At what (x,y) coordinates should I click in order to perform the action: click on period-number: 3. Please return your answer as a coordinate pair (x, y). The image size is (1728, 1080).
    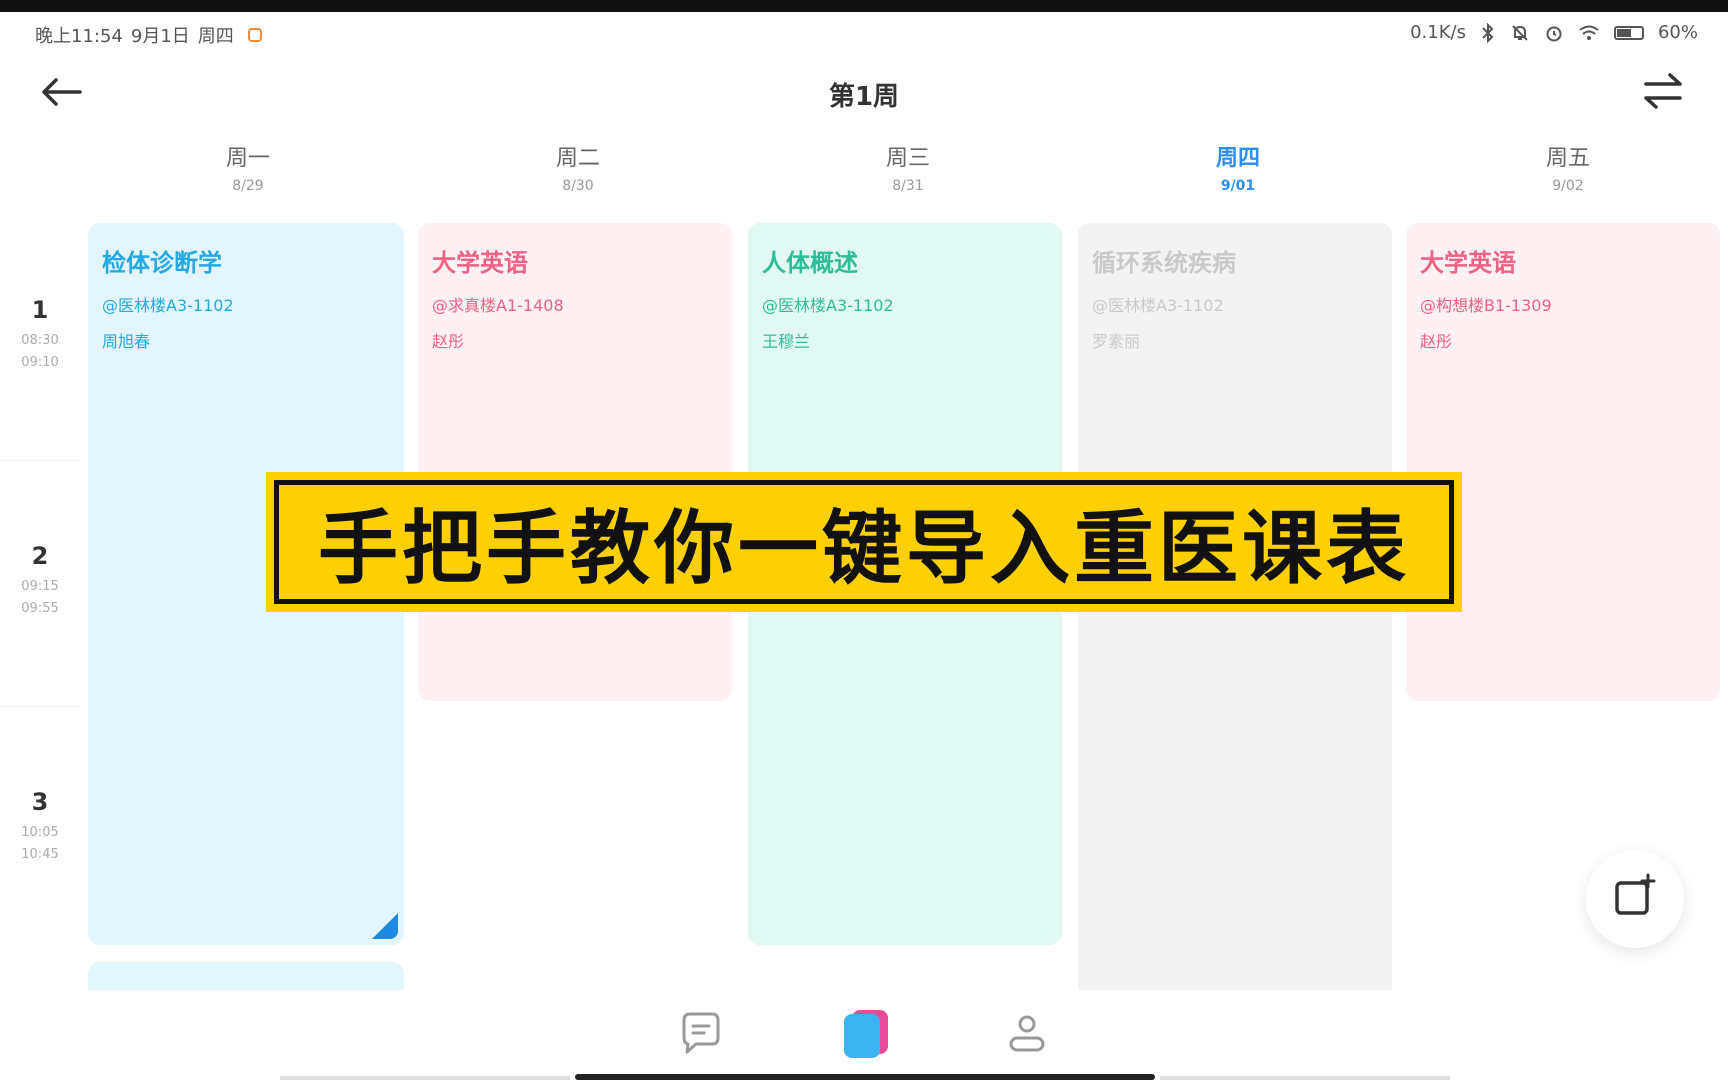
    Looking at the image, I should click on (40, 802).